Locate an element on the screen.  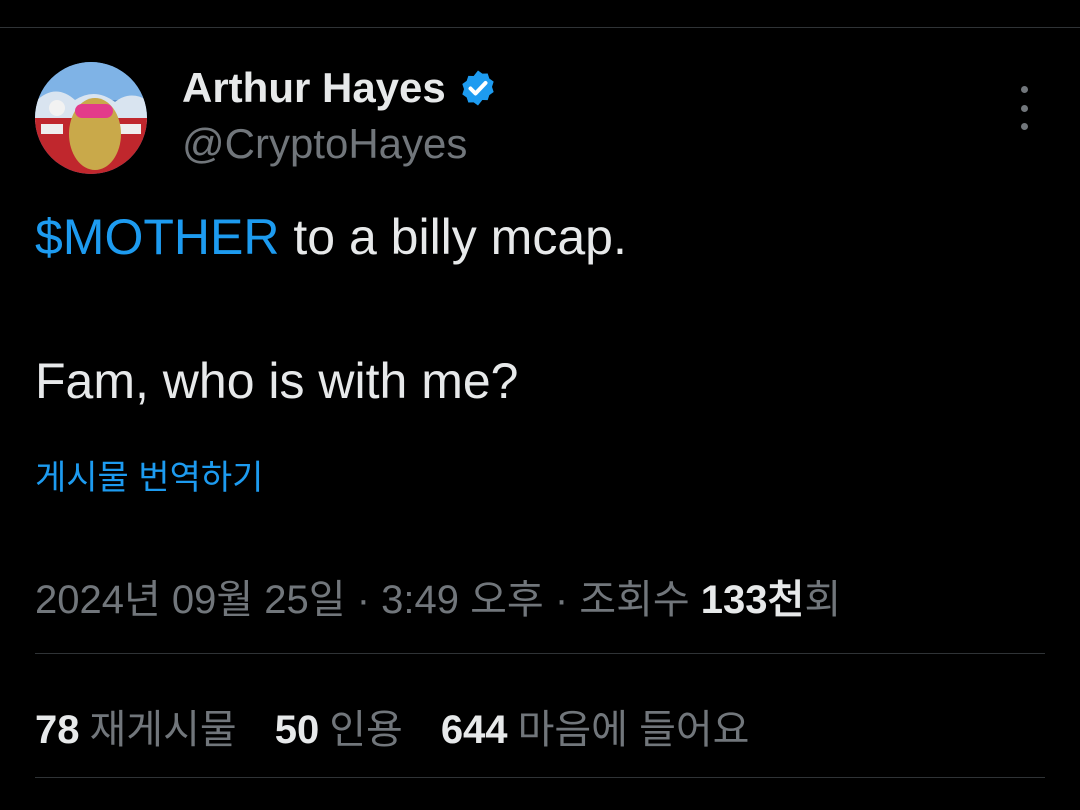
views-suffix: 회 is located at coordinates (823, 600).